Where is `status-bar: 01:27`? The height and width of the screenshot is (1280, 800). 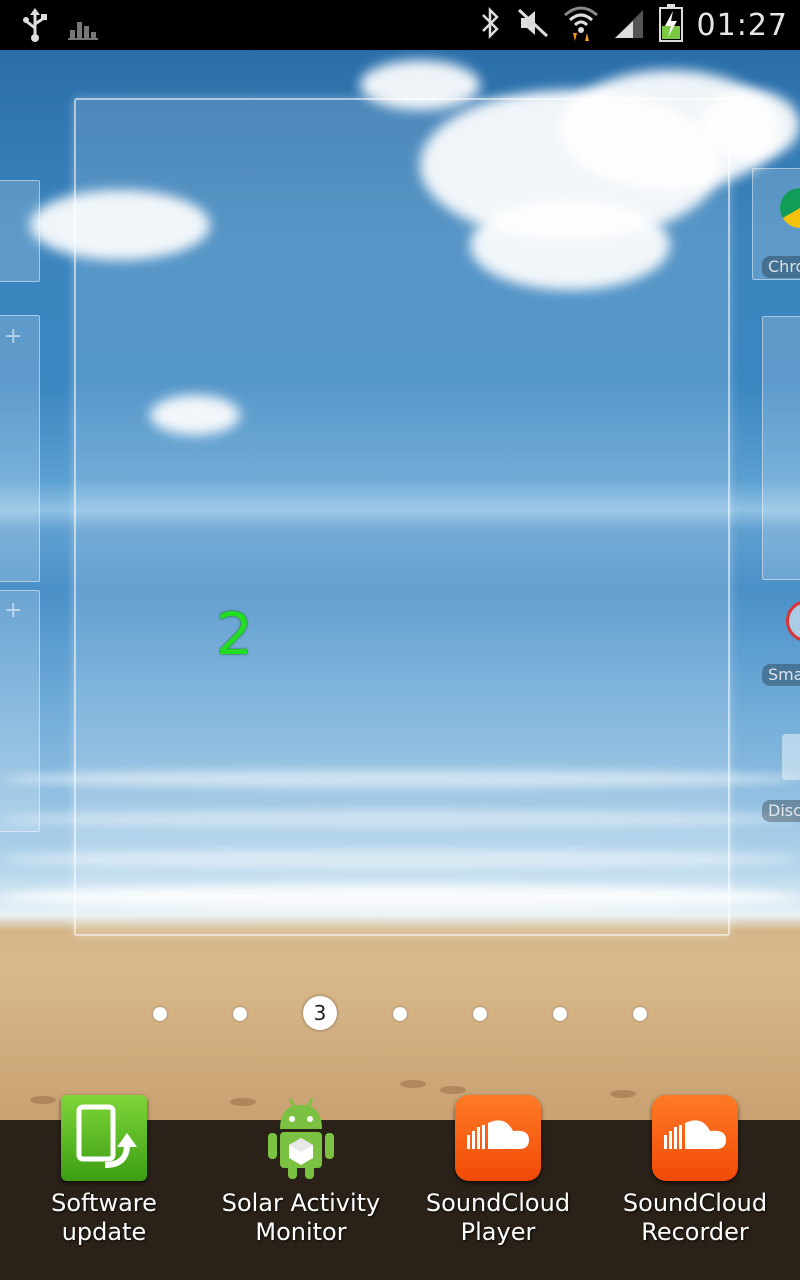 status-bar: 01:27 is located at coordinates (400, 25).